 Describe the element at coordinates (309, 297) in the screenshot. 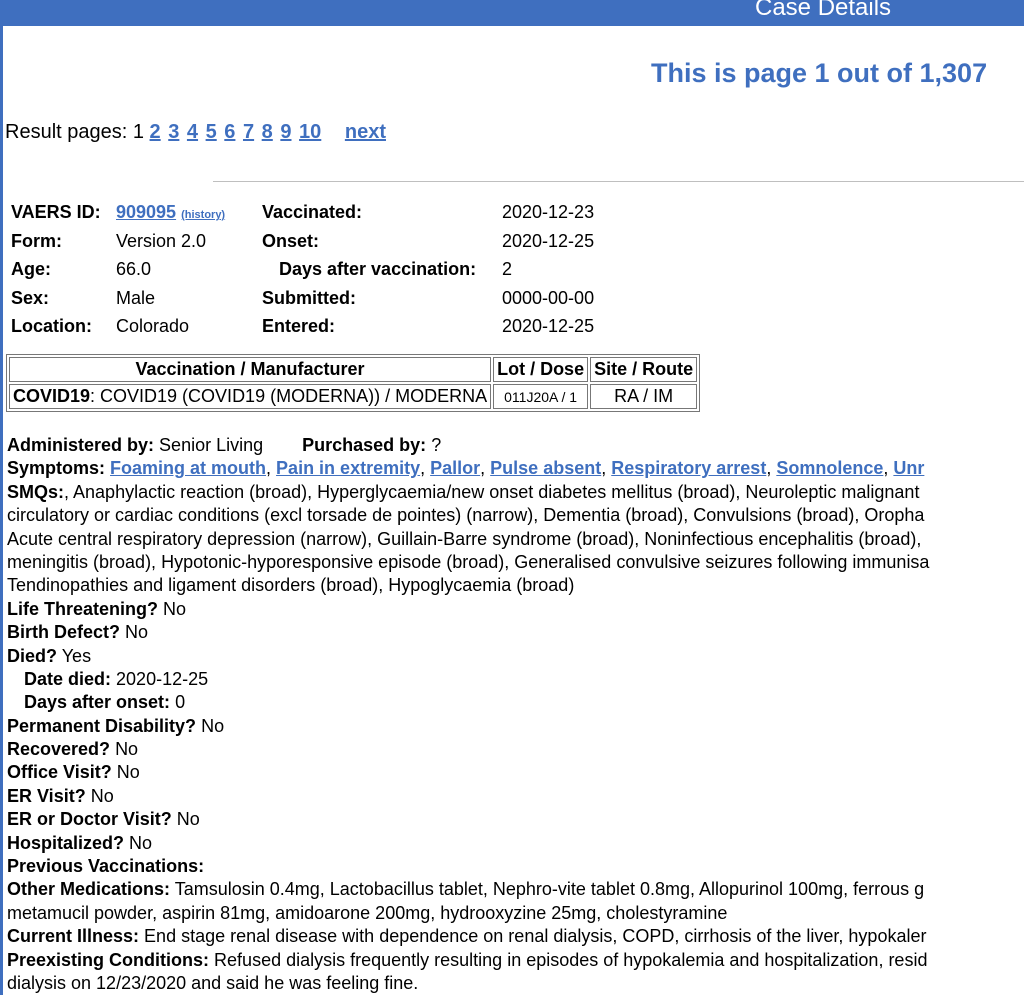

I see `submitted-label: Submitted:` at that location.